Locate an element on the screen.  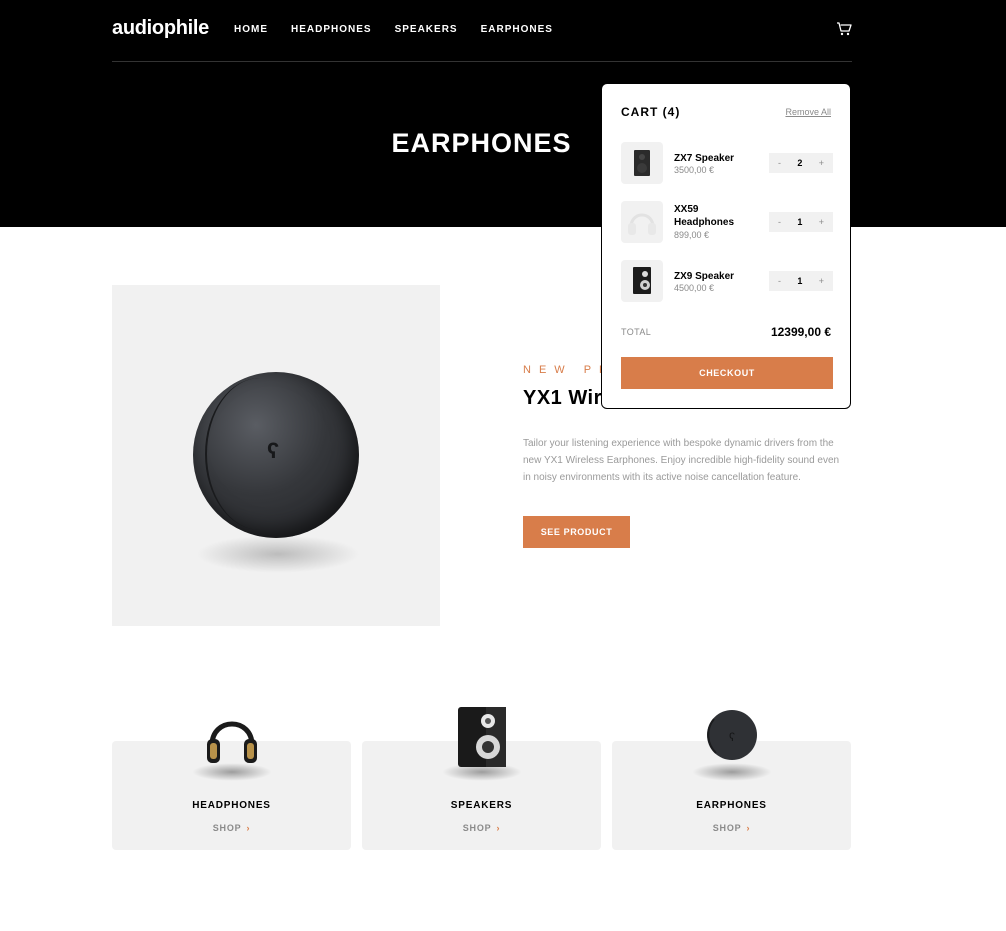
logo: audiophile is located at coordinates (160, 28).